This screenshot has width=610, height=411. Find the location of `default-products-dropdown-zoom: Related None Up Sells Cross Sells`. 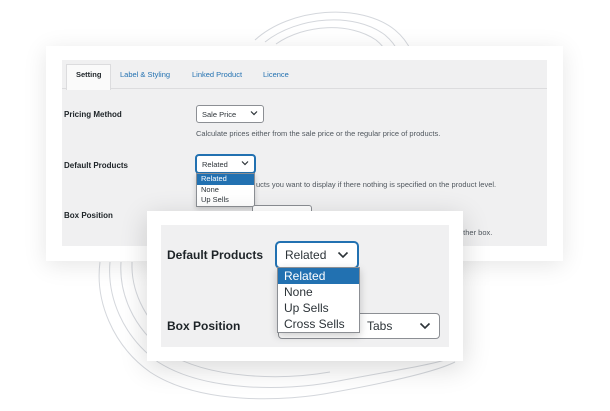

default-products-dropdown-zoom: Related None Up Sells Cross Sells is located at coordinates (318, 300).